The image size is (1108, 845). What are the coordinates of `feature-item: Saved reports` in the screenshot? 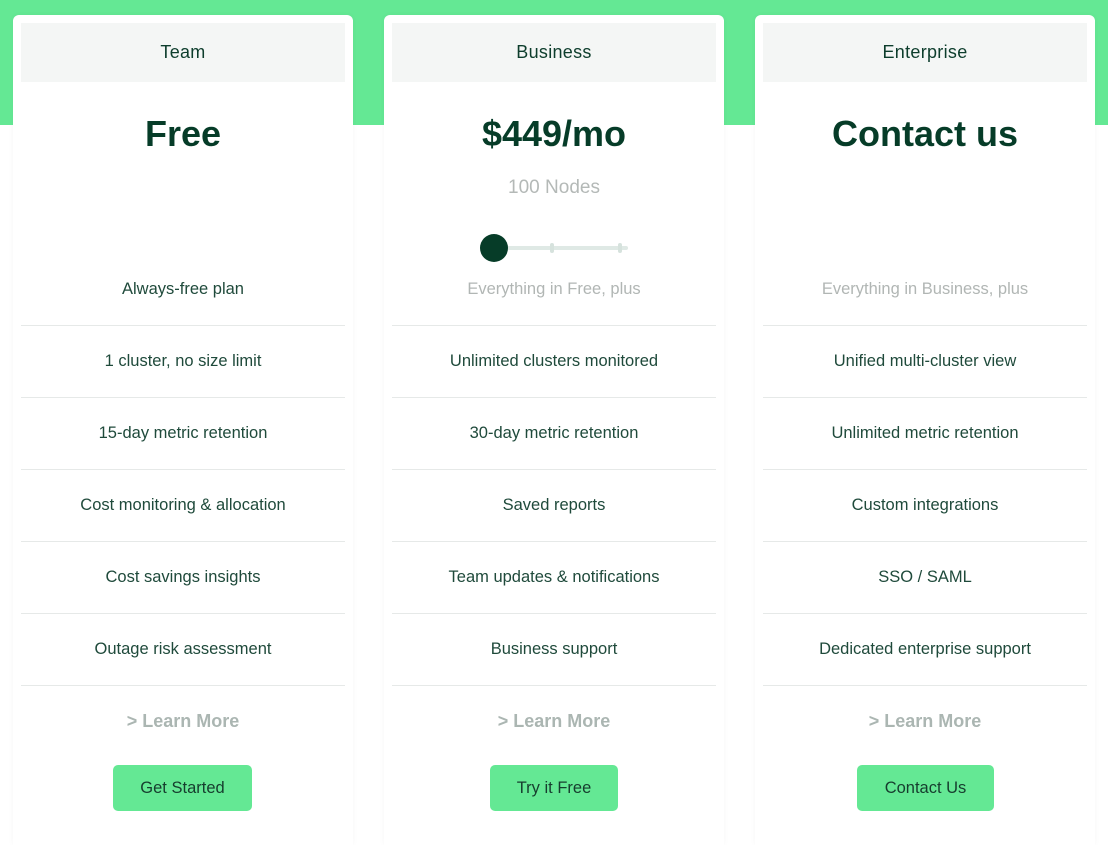 It's located at (554, 506).